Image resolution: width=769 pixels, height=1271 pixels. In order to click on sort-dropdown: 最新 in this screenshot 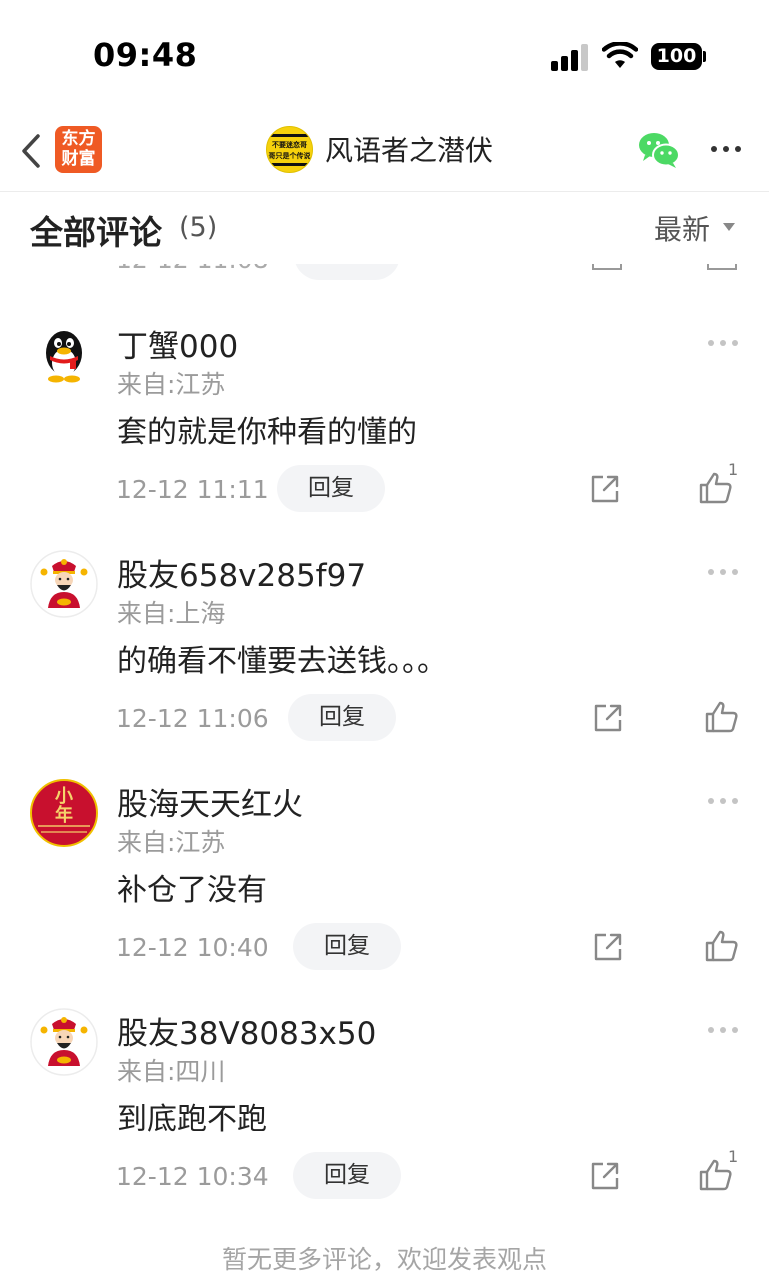, I will do `click(682, 228)`.